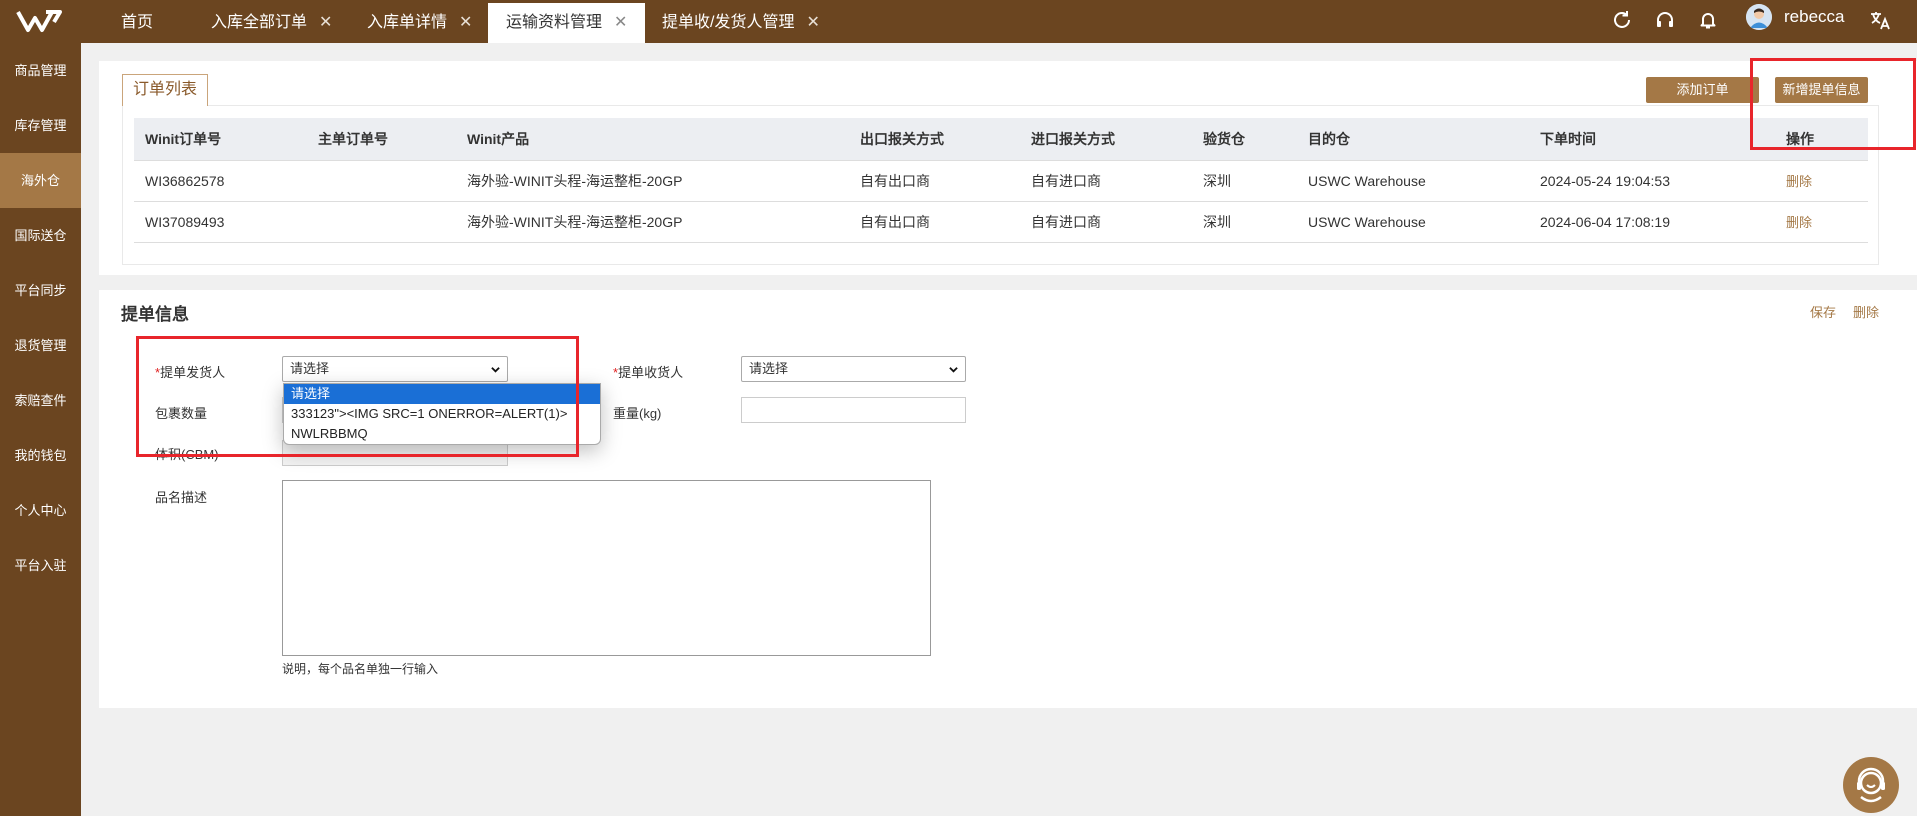 This screenshot has height=816, width=1917. I want to click on tab-home: 首页, so click(137, 23).